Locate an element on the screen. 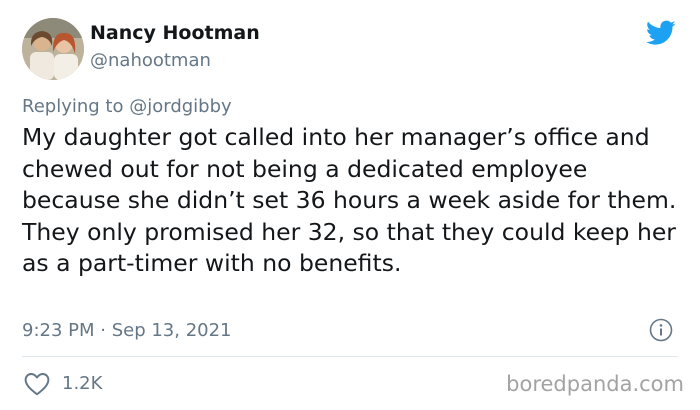 Image resolution: width=700 pixels, height=410 pixels. like-count: 1.2K is located at coordinates (82, 383).